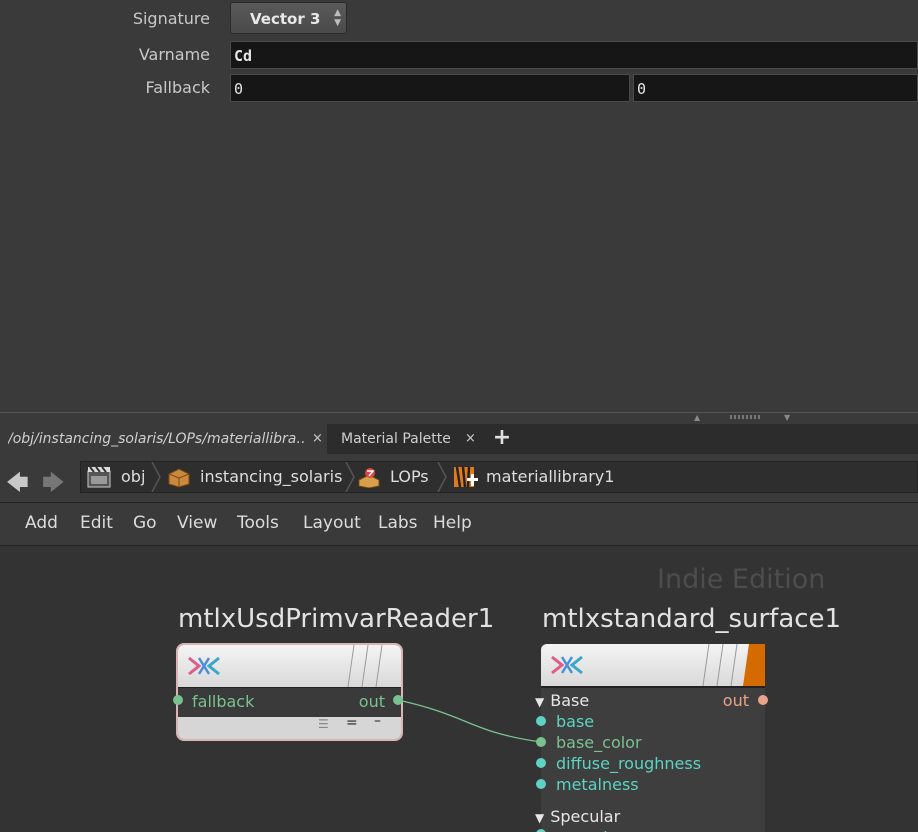 Image resolution: width=918 pixels, height=832 pixels. Describe the element at coordinates (99, 477) in the screenshot. I see `obj-icon` at that location.